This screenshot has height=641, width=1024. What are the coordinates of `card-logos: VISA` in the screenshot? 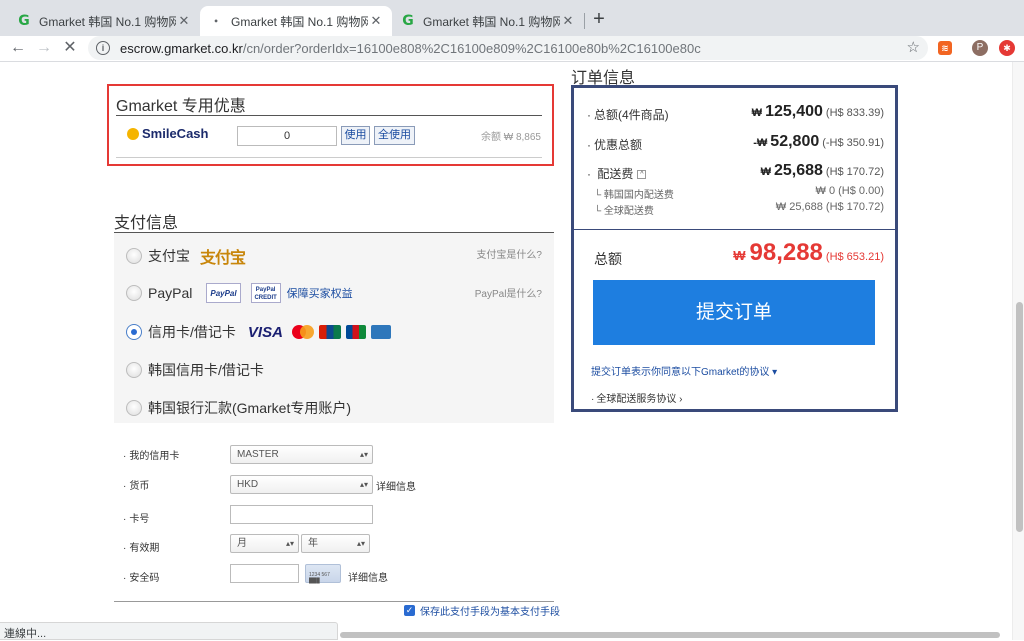 It's located at (319, 332).